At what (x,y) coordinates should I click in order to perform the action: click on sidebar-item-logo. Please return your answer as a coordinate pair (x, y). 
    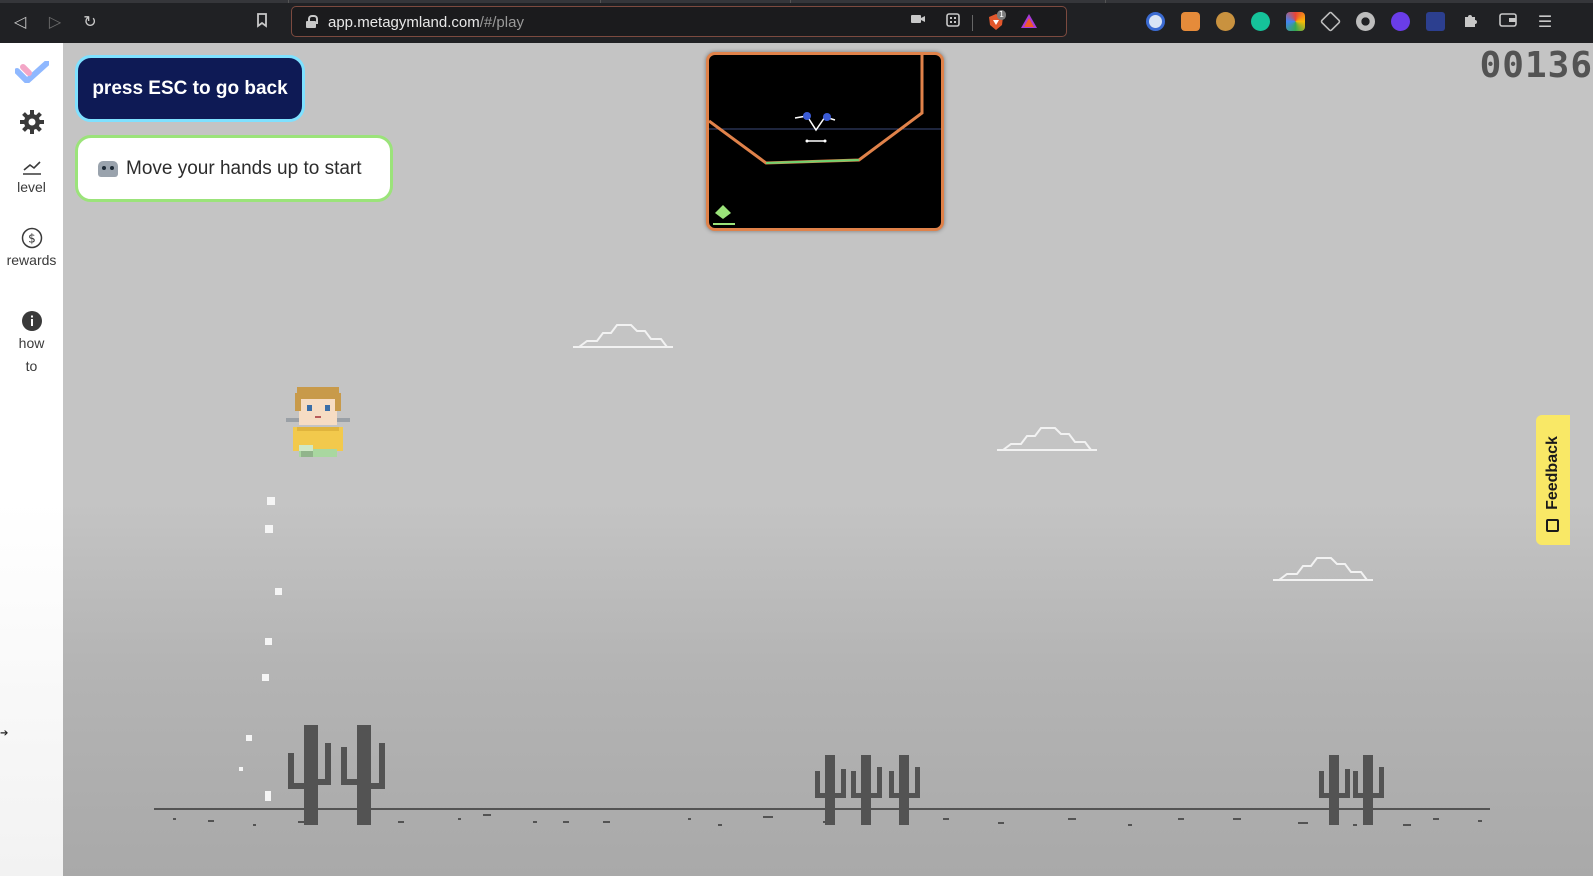
    Looking at the image, I should click on (31, 72).